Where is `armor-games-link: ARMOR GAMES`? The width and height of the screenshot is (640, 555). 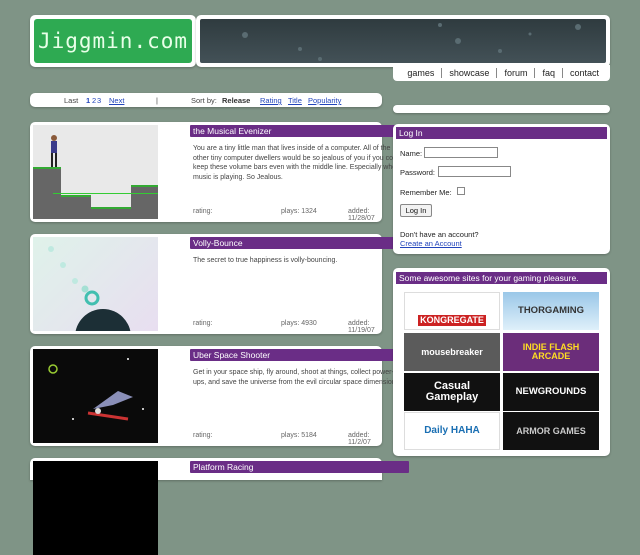
armor-games-link: ARMOR GAMES is located at coordinates (551, 431).